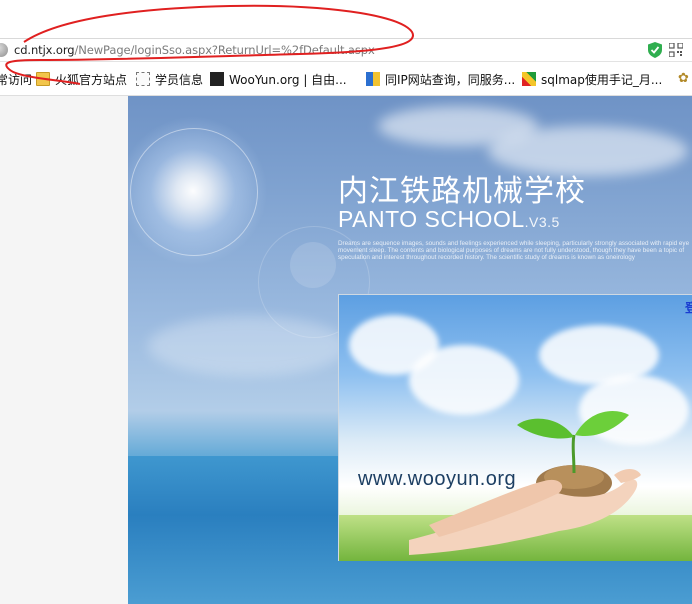 The image size is (692, 604). What do you see at coordinates (143, 79) in the screenshot?
I see `page-icon` at bounding box center [143, 79].